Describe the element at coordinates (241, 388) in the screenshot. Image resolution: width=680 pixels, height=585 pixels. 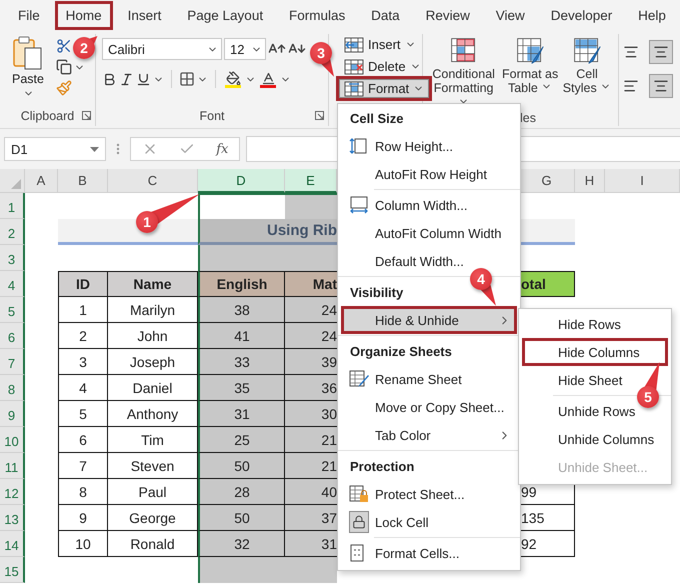
I see `table-cell: 35` at that location.